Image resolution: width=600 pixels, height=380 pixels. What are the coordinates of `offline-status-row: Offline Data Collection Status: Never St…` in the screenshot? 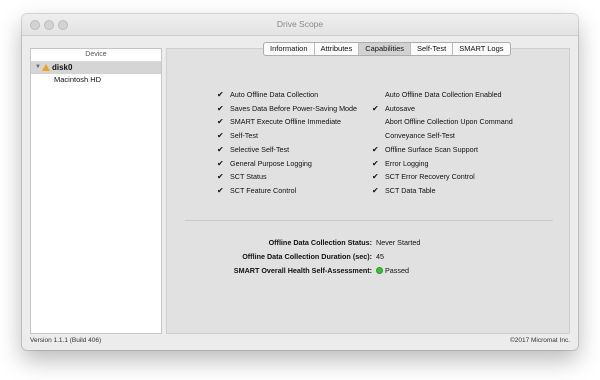 It's located at (369, 242).